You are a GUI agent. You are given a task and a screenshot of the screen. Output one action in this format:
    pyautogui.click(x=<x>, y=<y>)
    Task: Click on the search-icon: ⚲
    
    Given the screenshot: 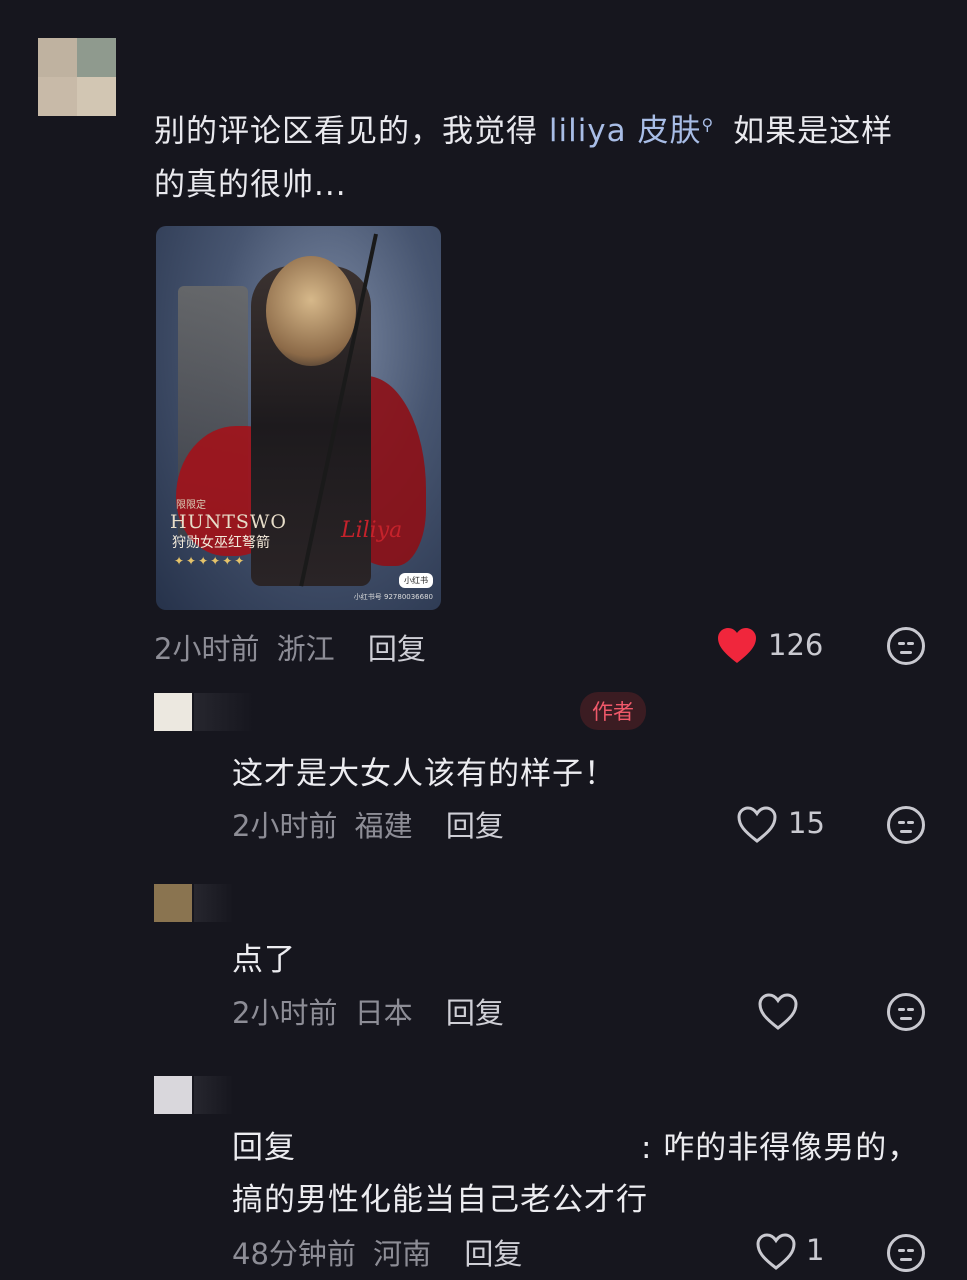 What is the action you would take?
    pyautogui.click(x=708, y=124)
    